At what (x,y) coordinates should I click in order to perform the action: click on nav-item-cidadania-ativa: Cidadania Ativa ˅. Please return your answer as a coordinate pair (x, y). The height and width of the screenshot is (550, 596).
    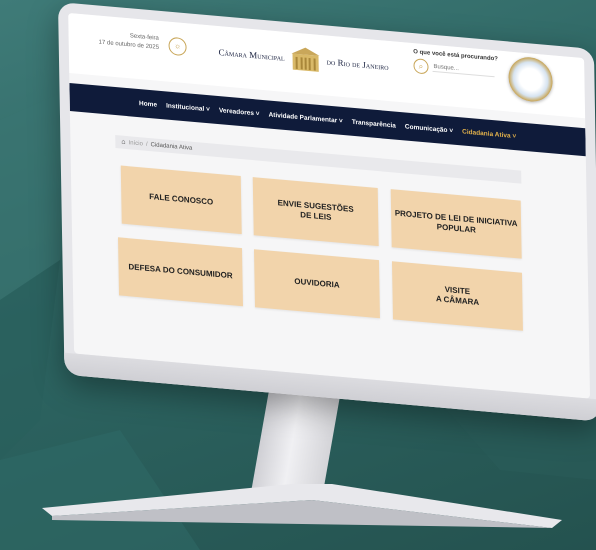
    Looking at the image, I should click on (489, 134).